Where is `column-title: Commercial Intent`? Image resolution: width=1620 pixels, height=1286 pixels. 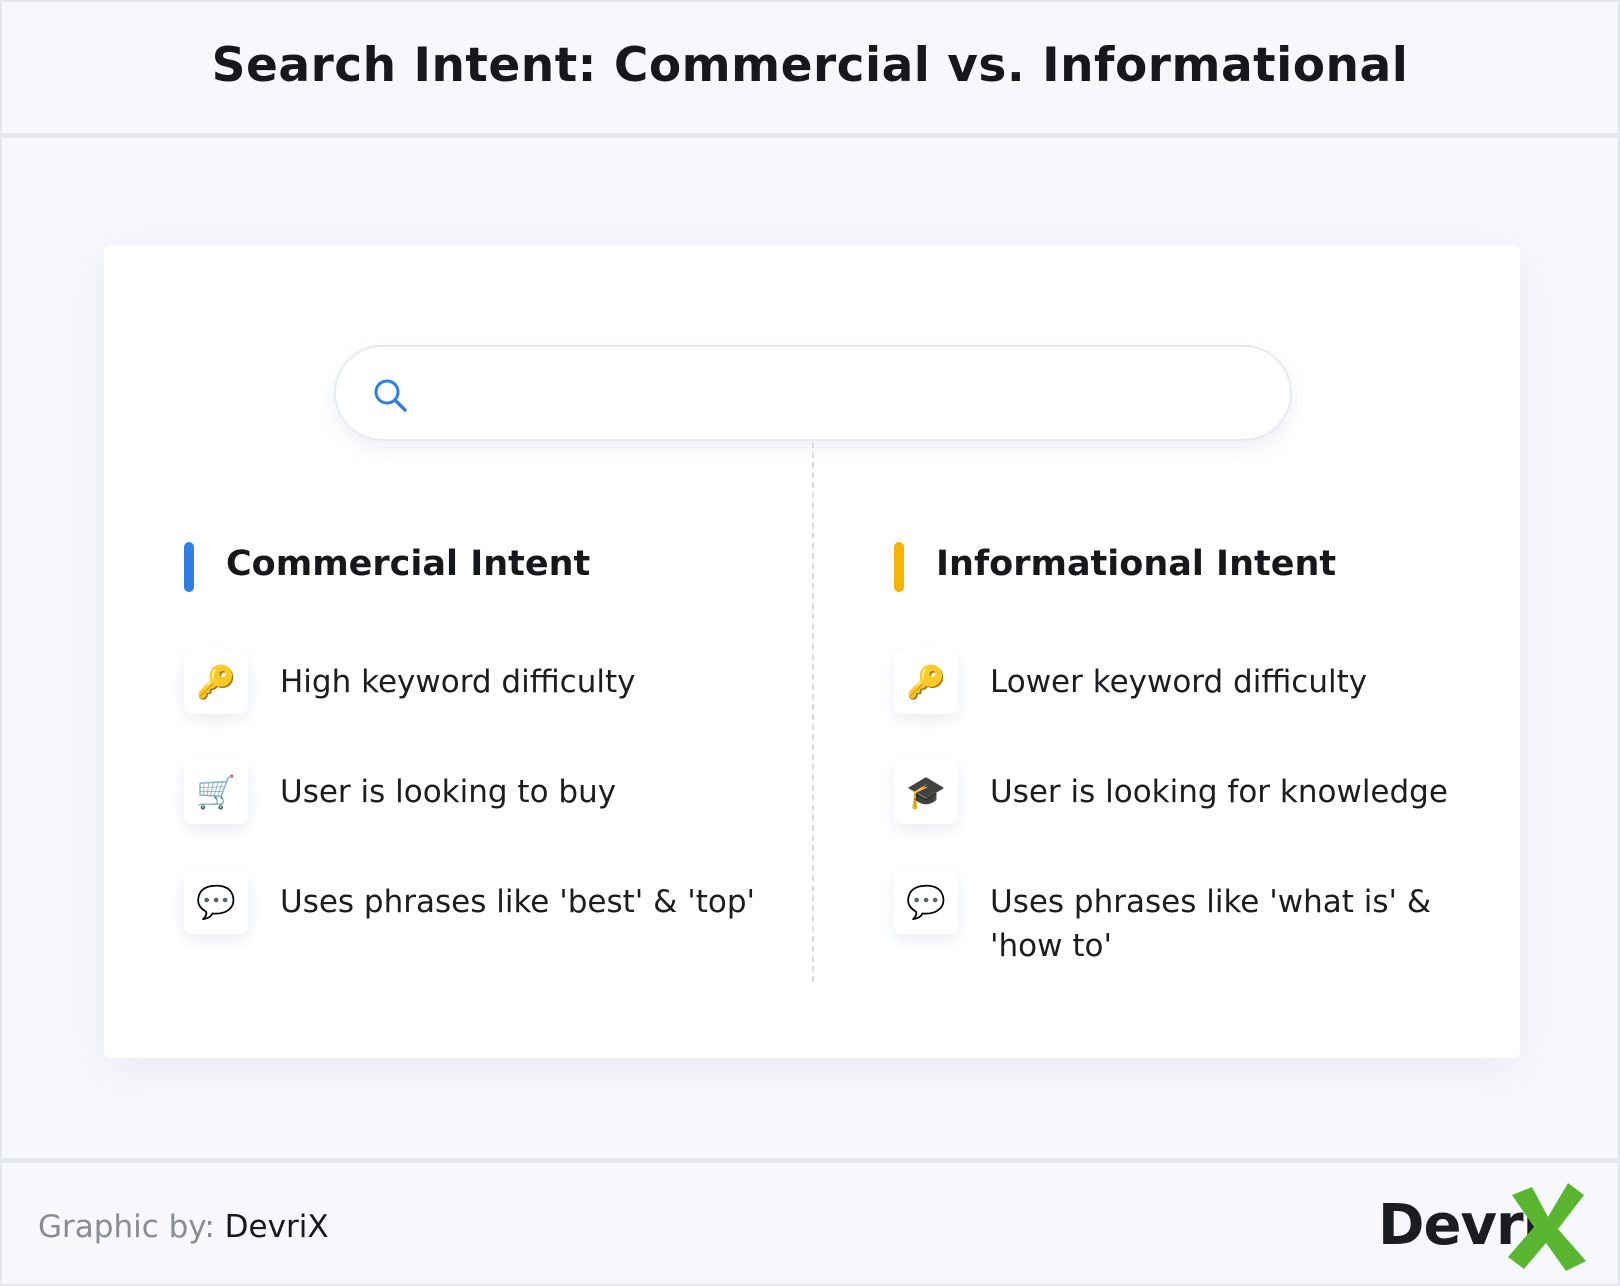
column-title: Commercial Intent is located at coordinates (408, 564).